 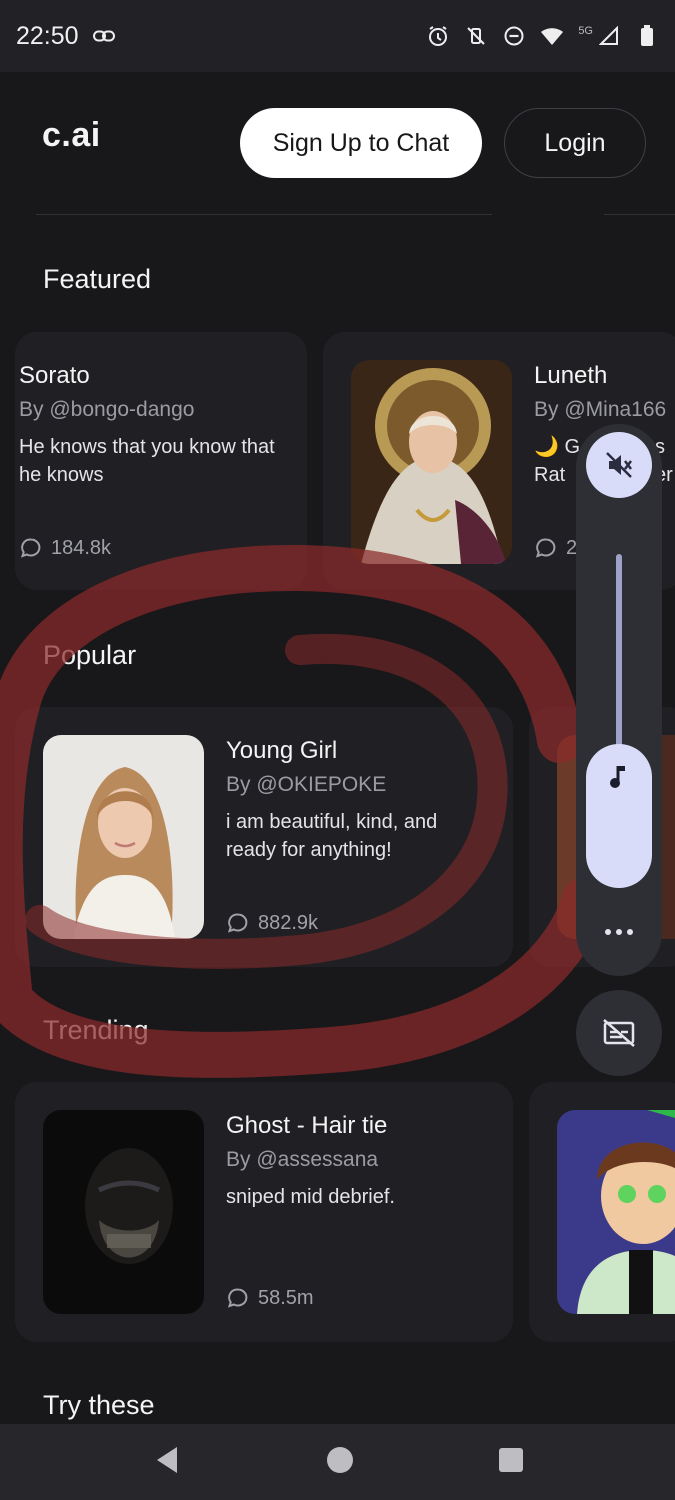 What do you see at coordinates (600, 409) in the screenshot?
I see `character-author: By @Mina166` at bounding box center [600, 409].